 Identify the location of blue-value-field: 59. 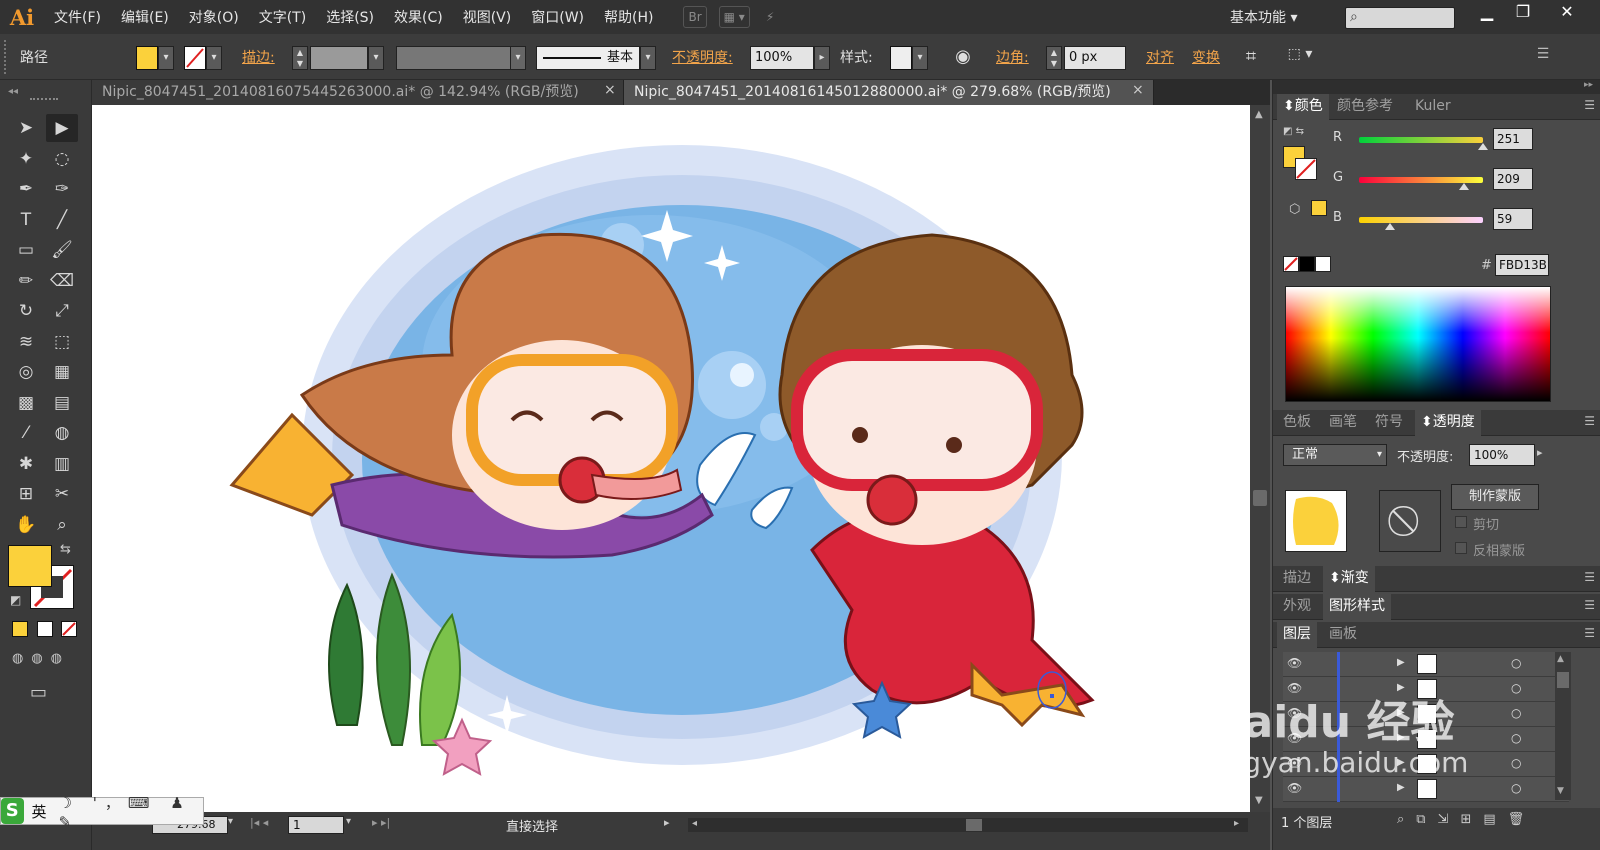
(1513, 219).